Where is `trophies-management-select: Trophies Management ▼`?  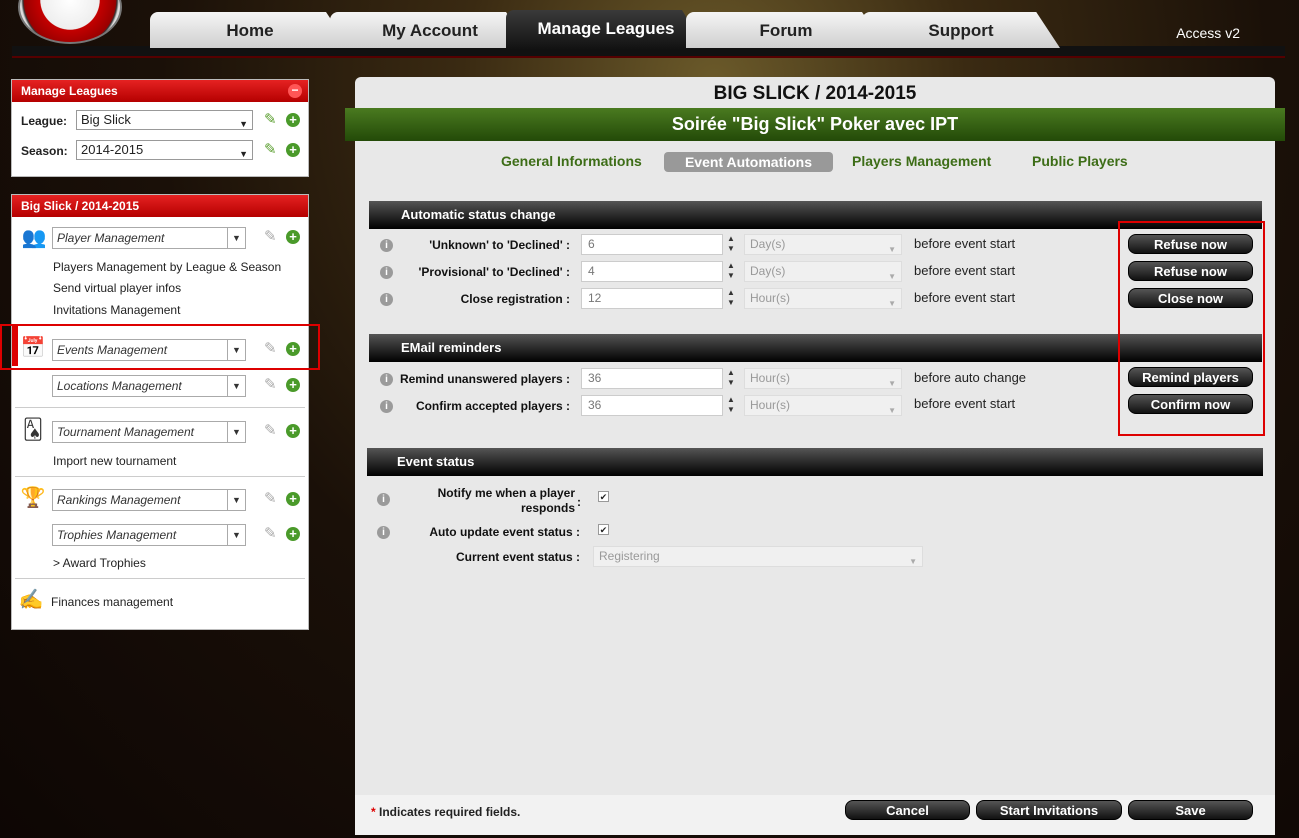 trophies-management-select: Trophies Management ▼ is located at coordinates (149, 535).